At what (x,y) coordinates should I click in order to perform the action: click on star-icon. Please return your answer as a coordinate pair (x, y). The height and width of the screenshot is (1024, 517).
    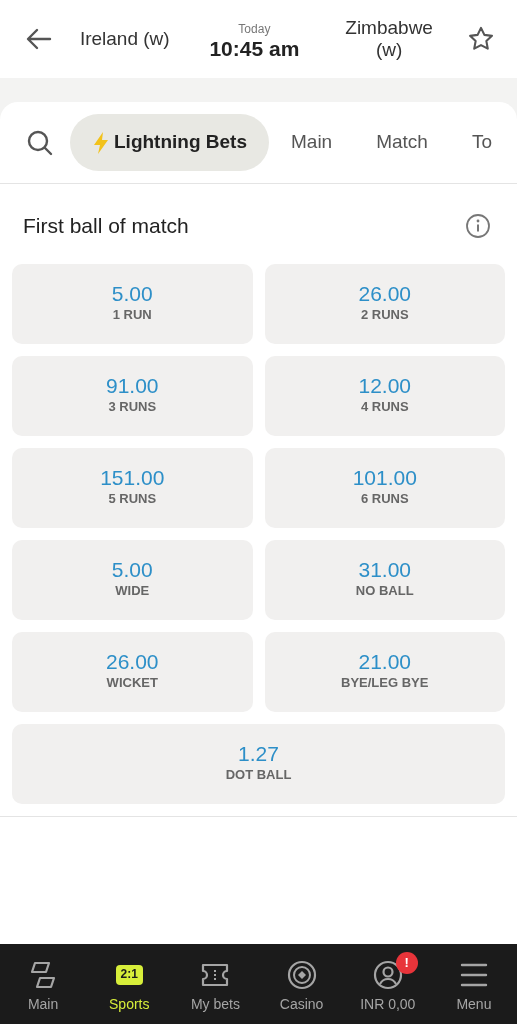
    Looking at the image, I should click on (481, 39).